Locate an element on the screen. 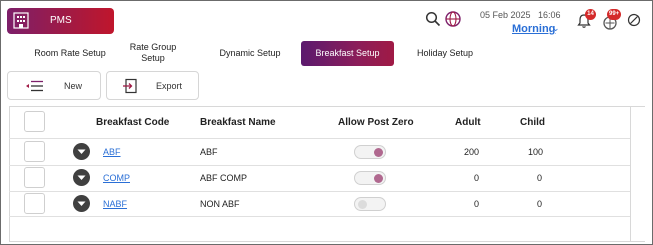  column-header-breakfast-name: Breakfast Name is located at coordinates (238, 122).